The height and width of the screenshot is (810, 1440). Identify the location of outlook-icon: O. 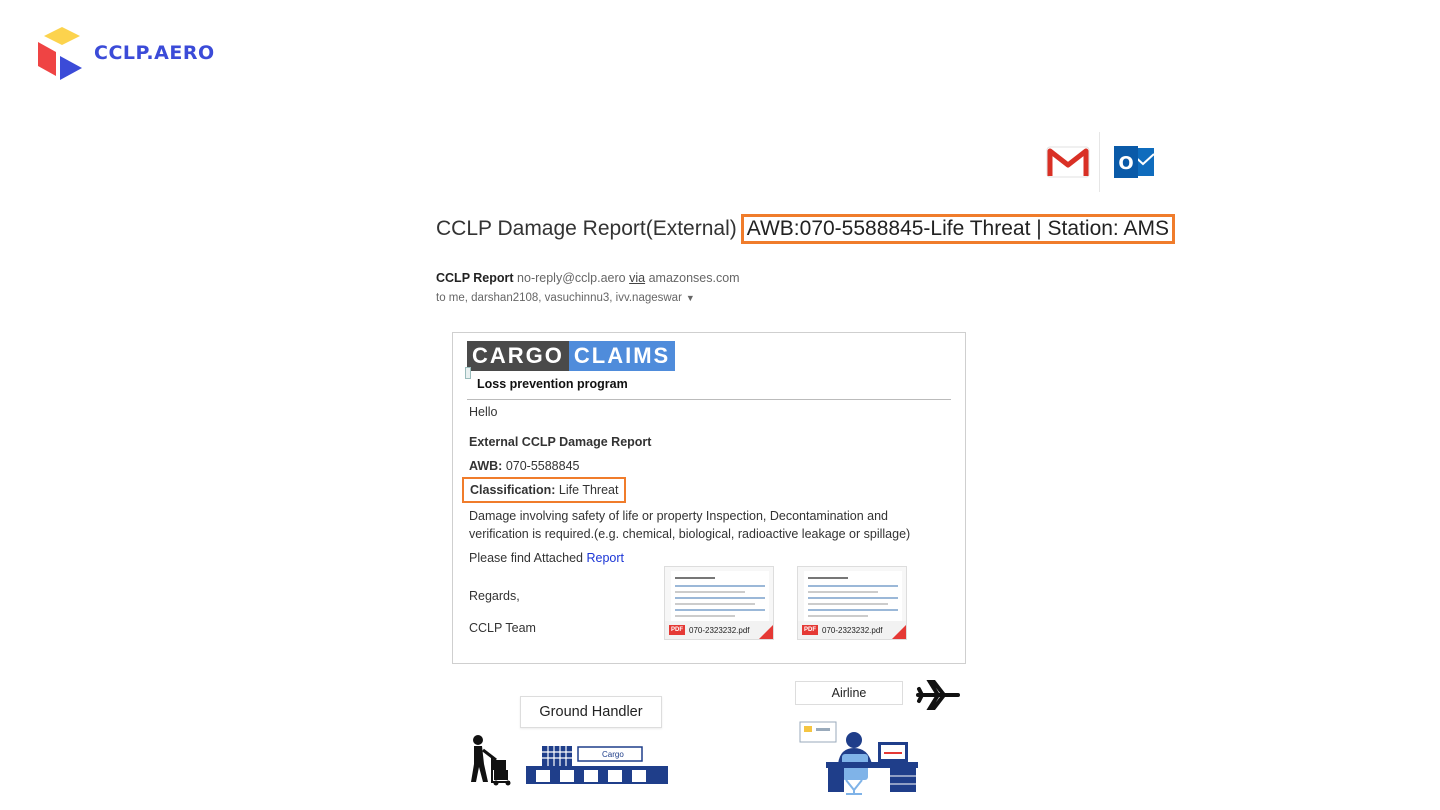
(1134, 162).